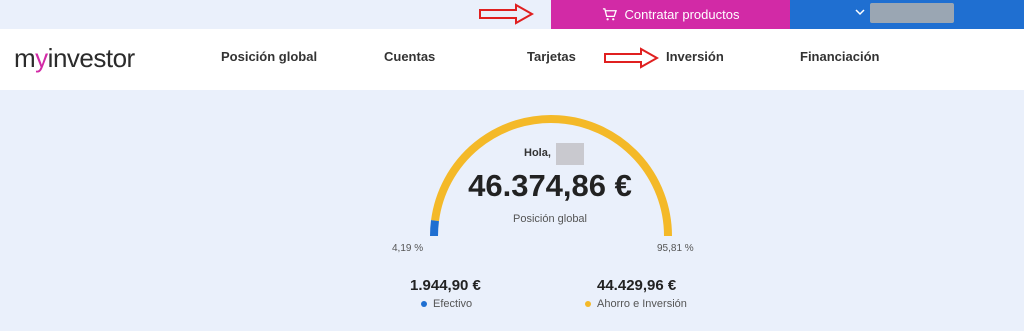  Describe the element at coordinates (550, 219) in the screenshot. I see `total-balance-label: Posición global` at that location.